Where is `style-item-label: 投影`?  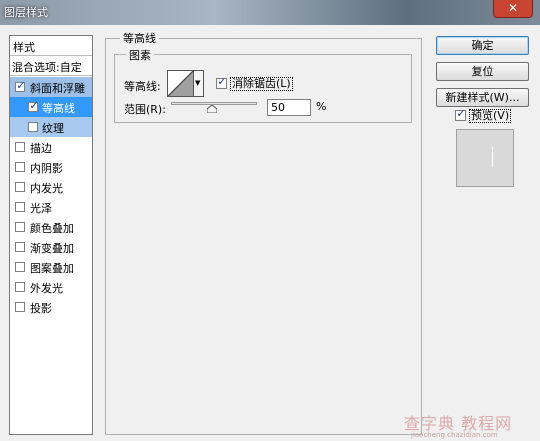 style-item-label: 投影 is located at coordinates (41, 308).